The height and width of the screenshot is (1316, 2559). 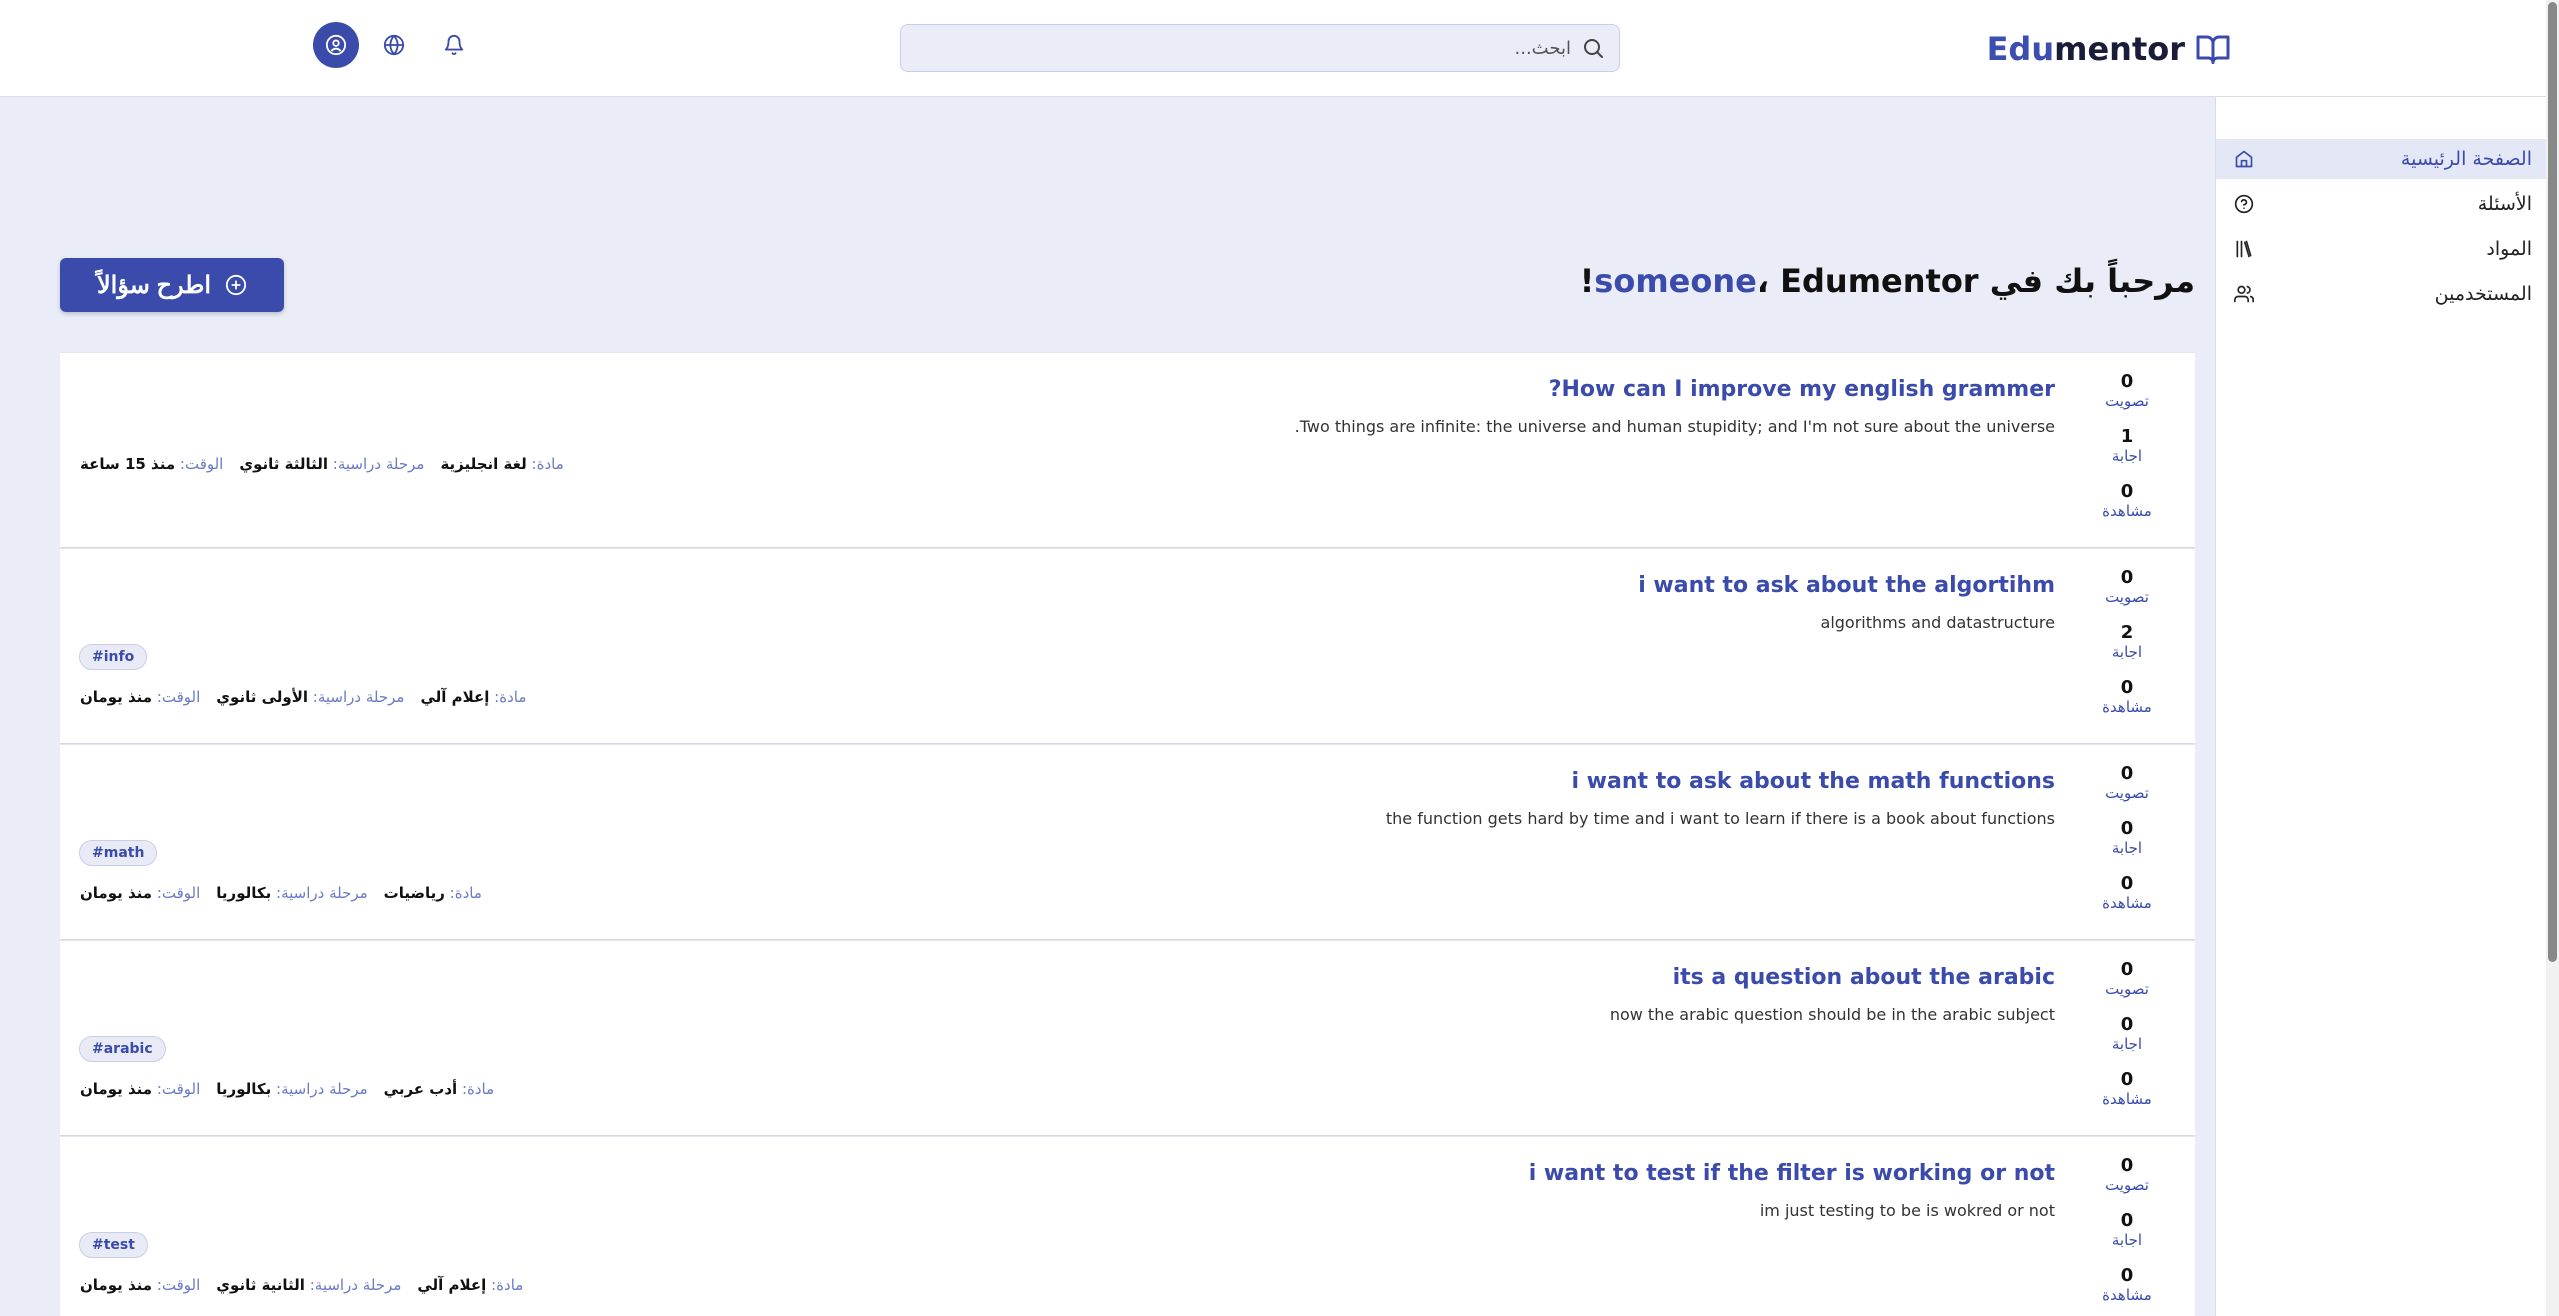 I want to click on meta-stage-value: الثالثة ثانوي, so click(x=284, y=464).